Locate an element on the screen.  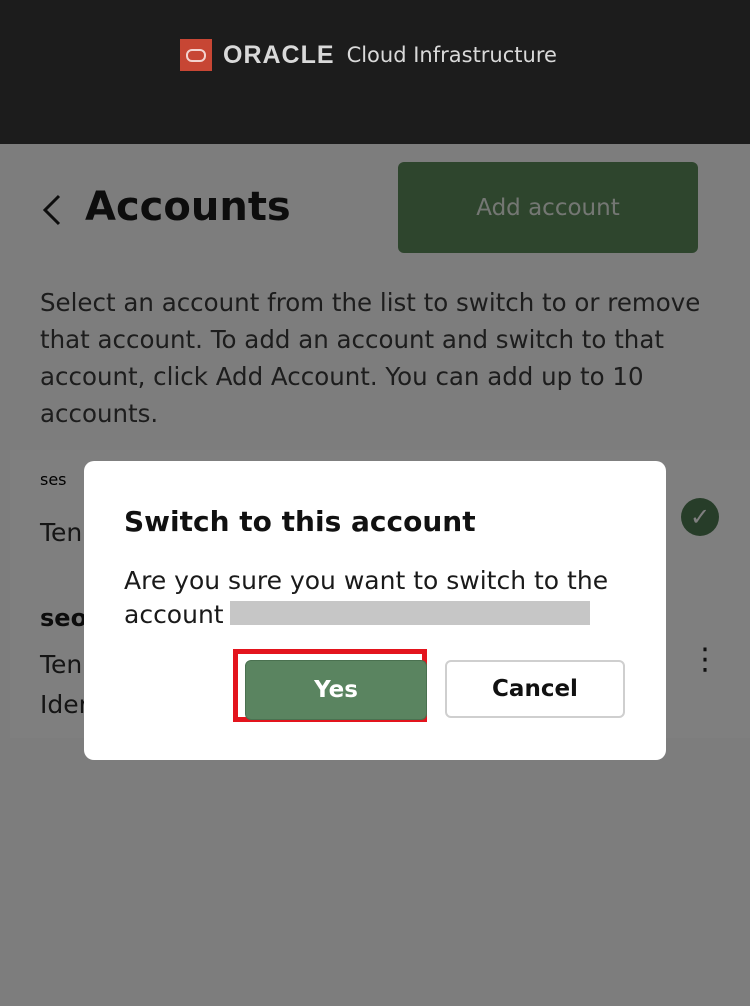
cancel-button: Cancel is located at coordinates (535, 689).